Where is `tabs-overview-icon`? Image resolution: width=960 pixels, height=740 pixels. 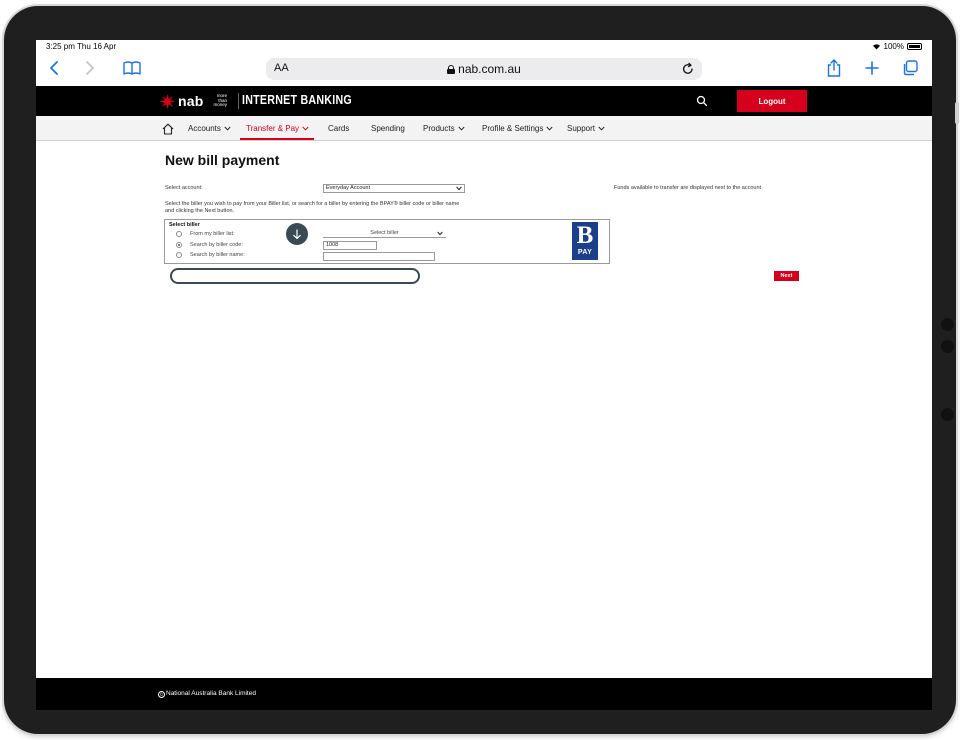
tabs-overview-icon is located at coordinates (910, 68).